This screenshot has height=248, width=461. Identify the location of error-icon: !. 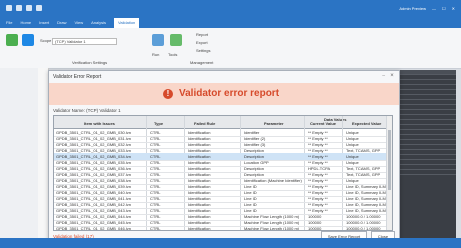
(168, 94).